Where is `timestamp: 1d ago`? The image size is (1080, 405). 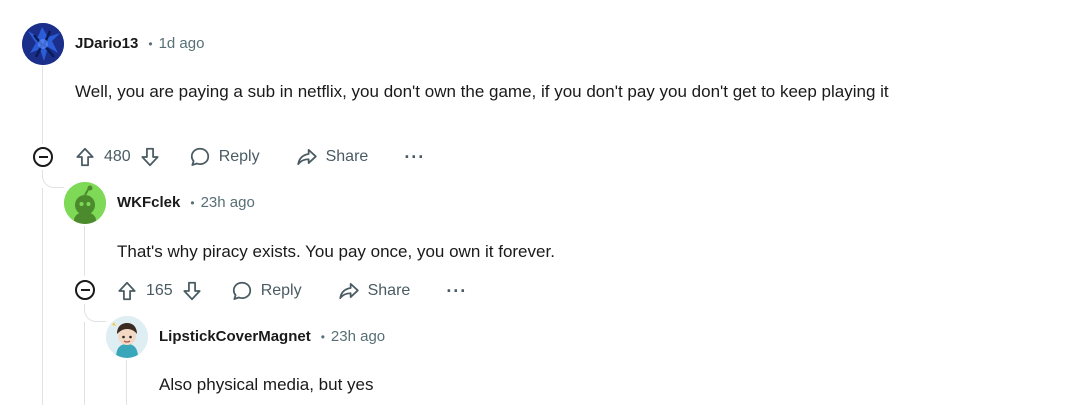 timestamp: 1d ago is located at coordinates (182, 43).